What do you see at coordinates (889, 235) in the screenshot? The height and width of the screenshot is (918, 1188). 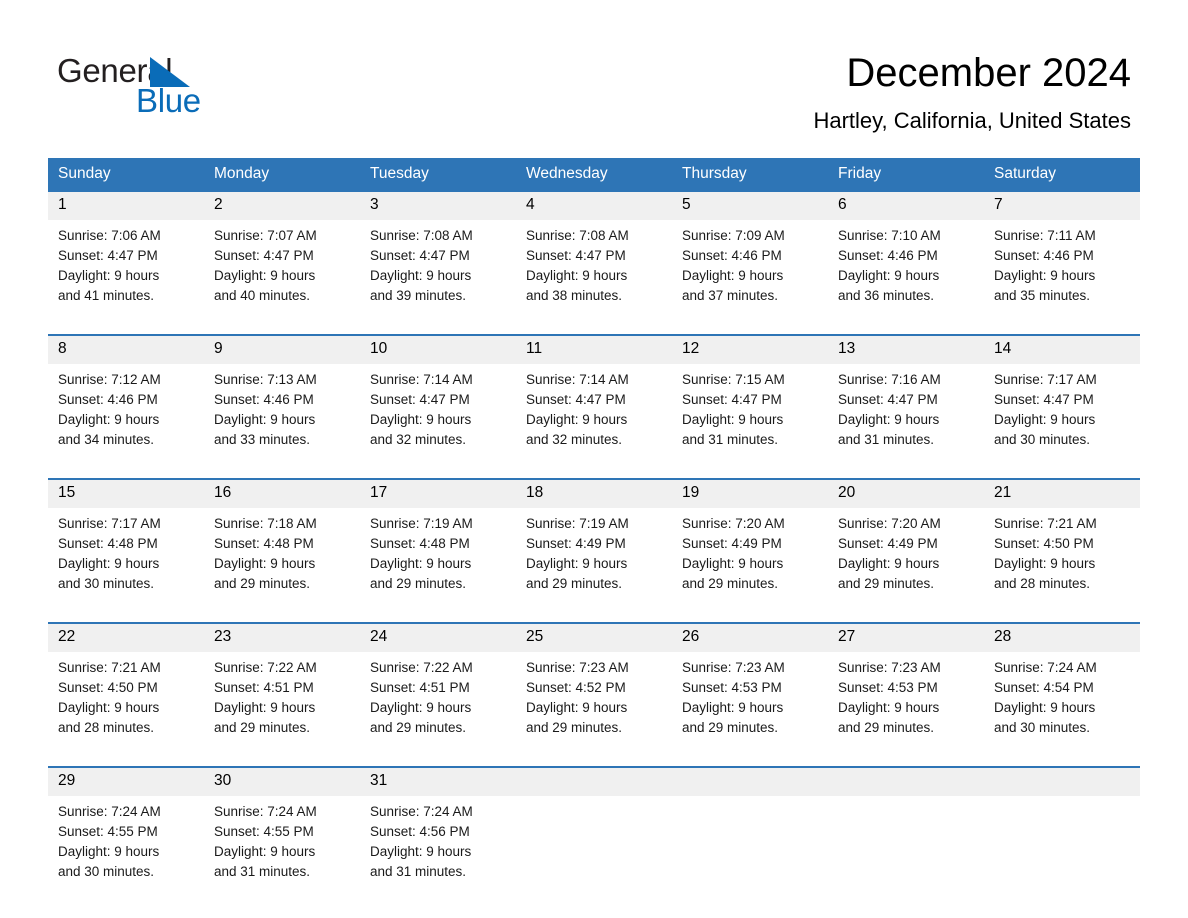 I see `sunrise-text: Sunrise: 7:10 AM` at bounding box center [889, 235].